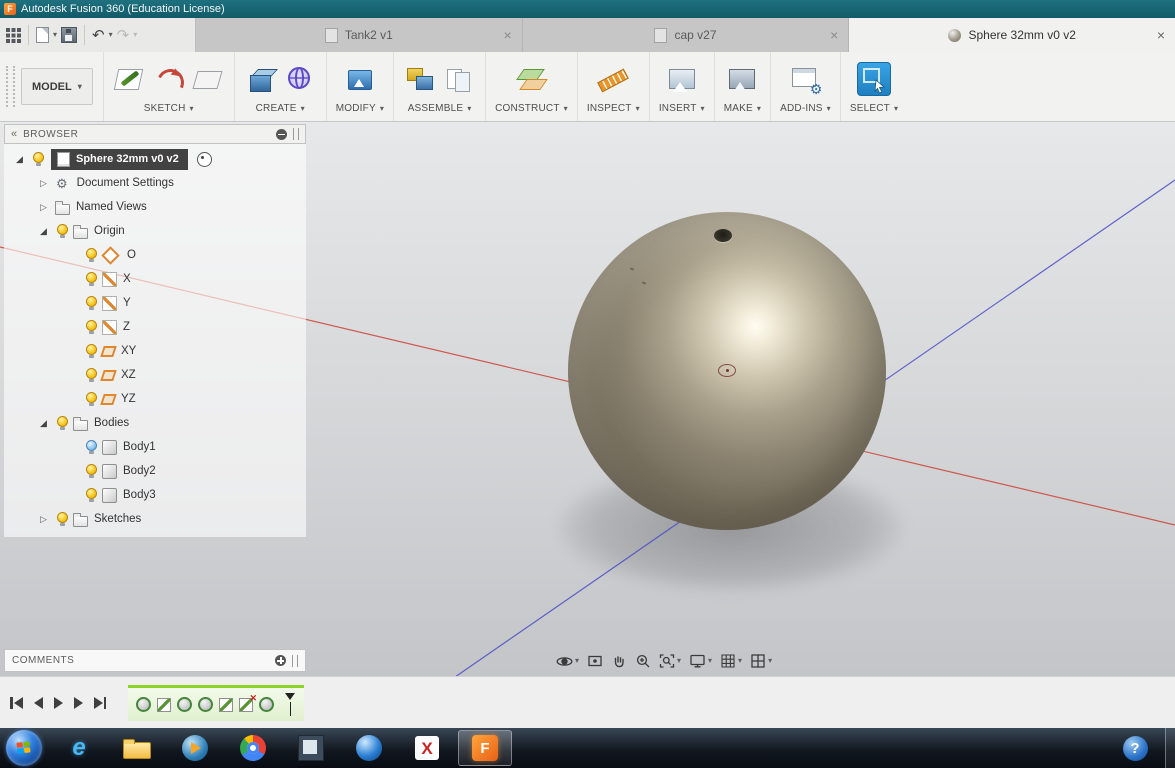 This screenshot has width=1175, height=768. I want to click on add-ins-menu: ADD-INS ▾, so click(805, 111).